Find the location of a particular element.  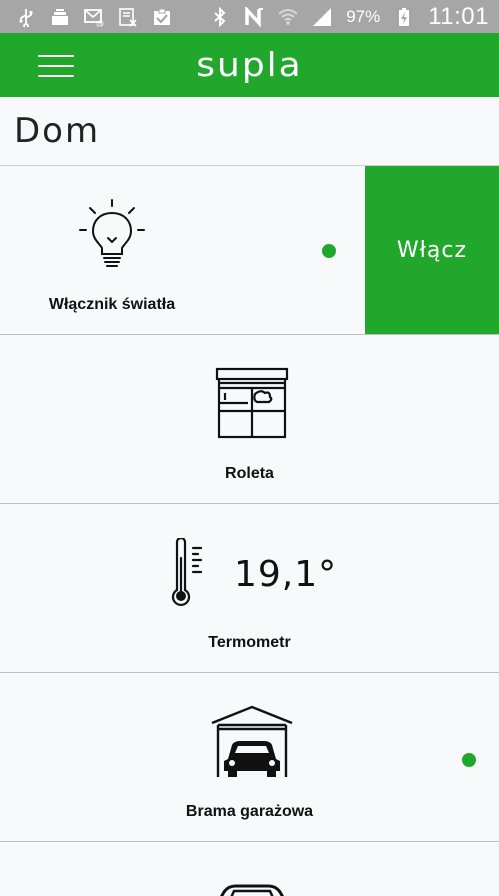

clipboard-check-icon is located at coordinates (162, 17).